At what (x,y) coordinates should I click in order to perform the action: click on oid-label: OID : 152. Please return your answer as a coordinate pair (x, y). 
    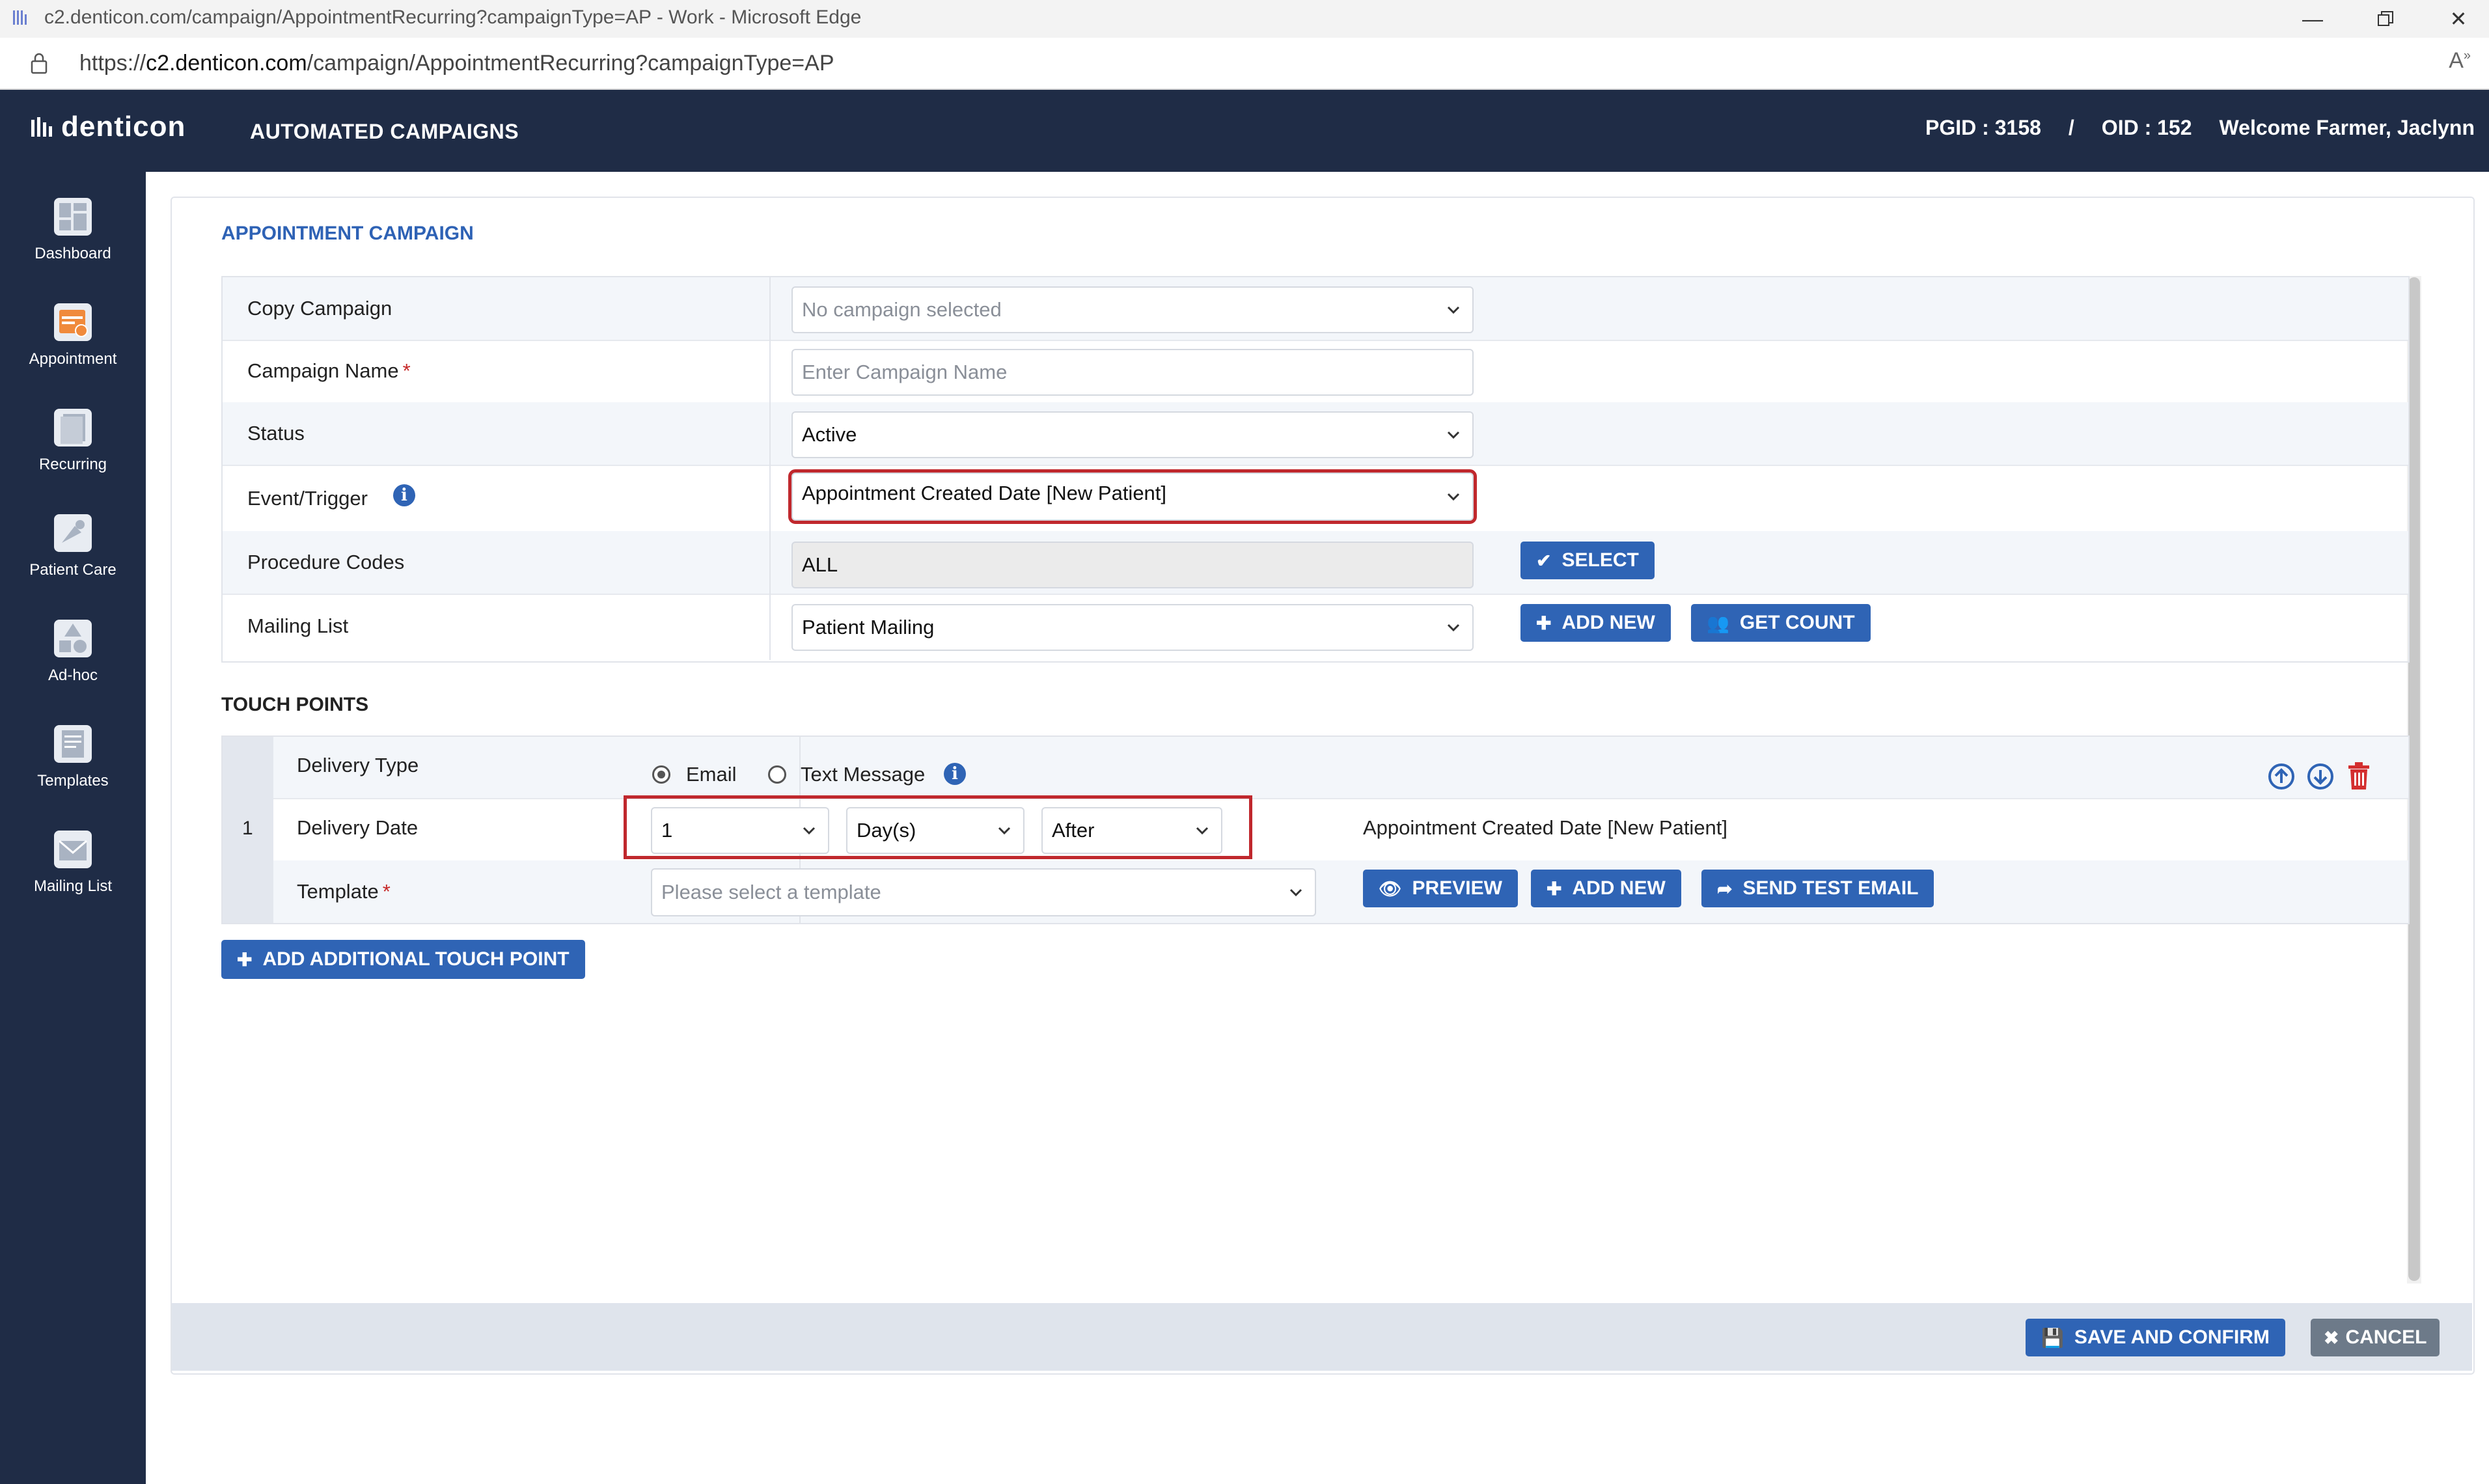
    Looking at the image, I should click on (2146, 127).